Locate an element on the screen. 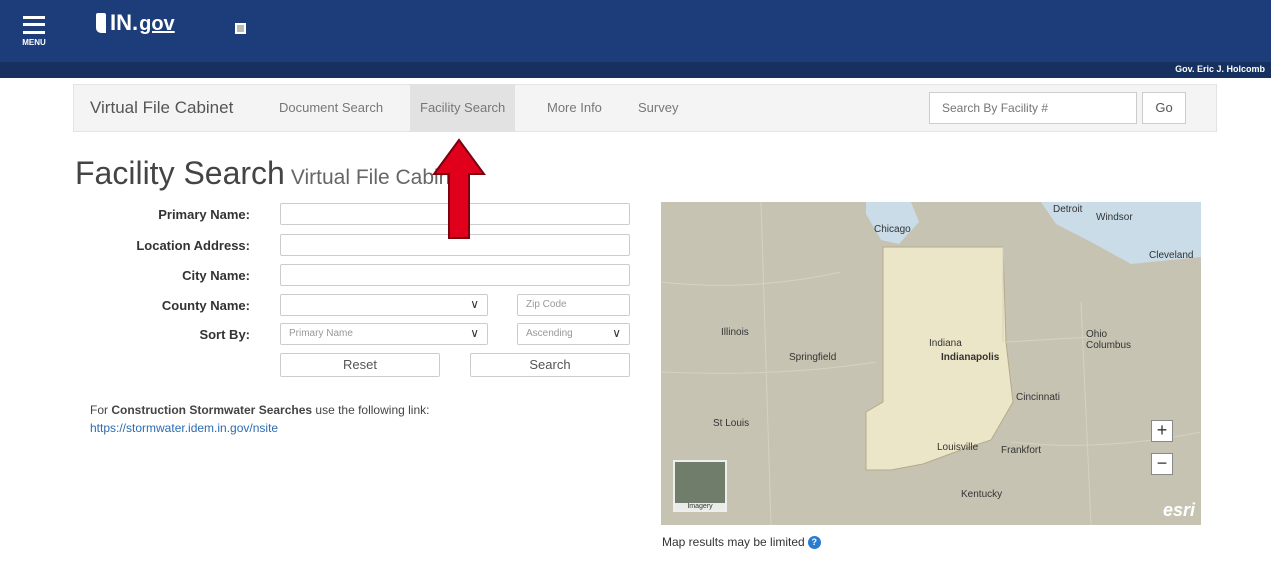 This screenshot has width=1271, height=569. hamburger-icon is located at coordinates (34, 24).